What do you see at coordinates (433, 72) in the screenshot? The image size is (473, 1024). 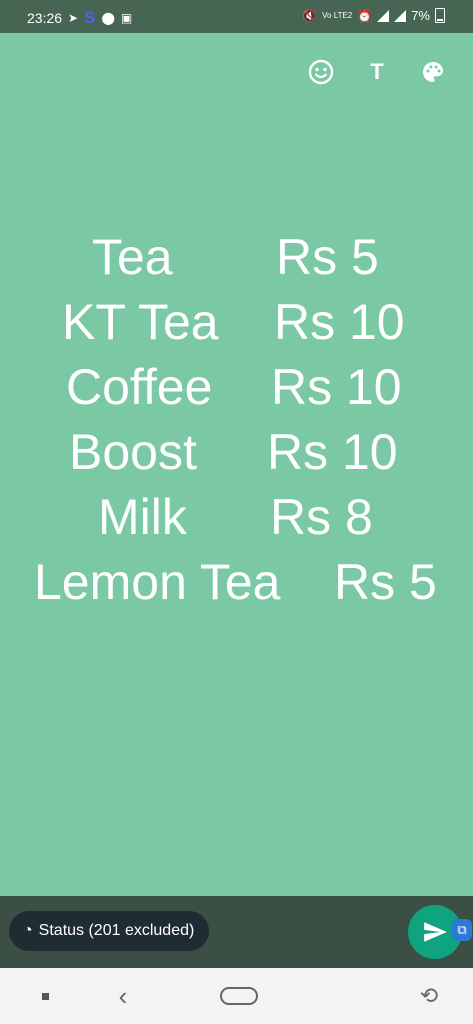 I see `palette-icon` at bounding box center [433, 72].